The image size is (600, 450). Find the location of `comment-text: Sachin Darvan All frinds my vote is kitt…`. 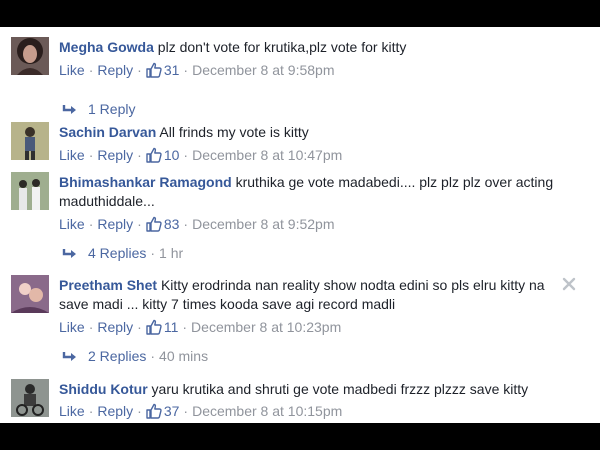

comment-text: Sachin Darvan All frinds my vote is kitt… is located at coordinates (309, 132).